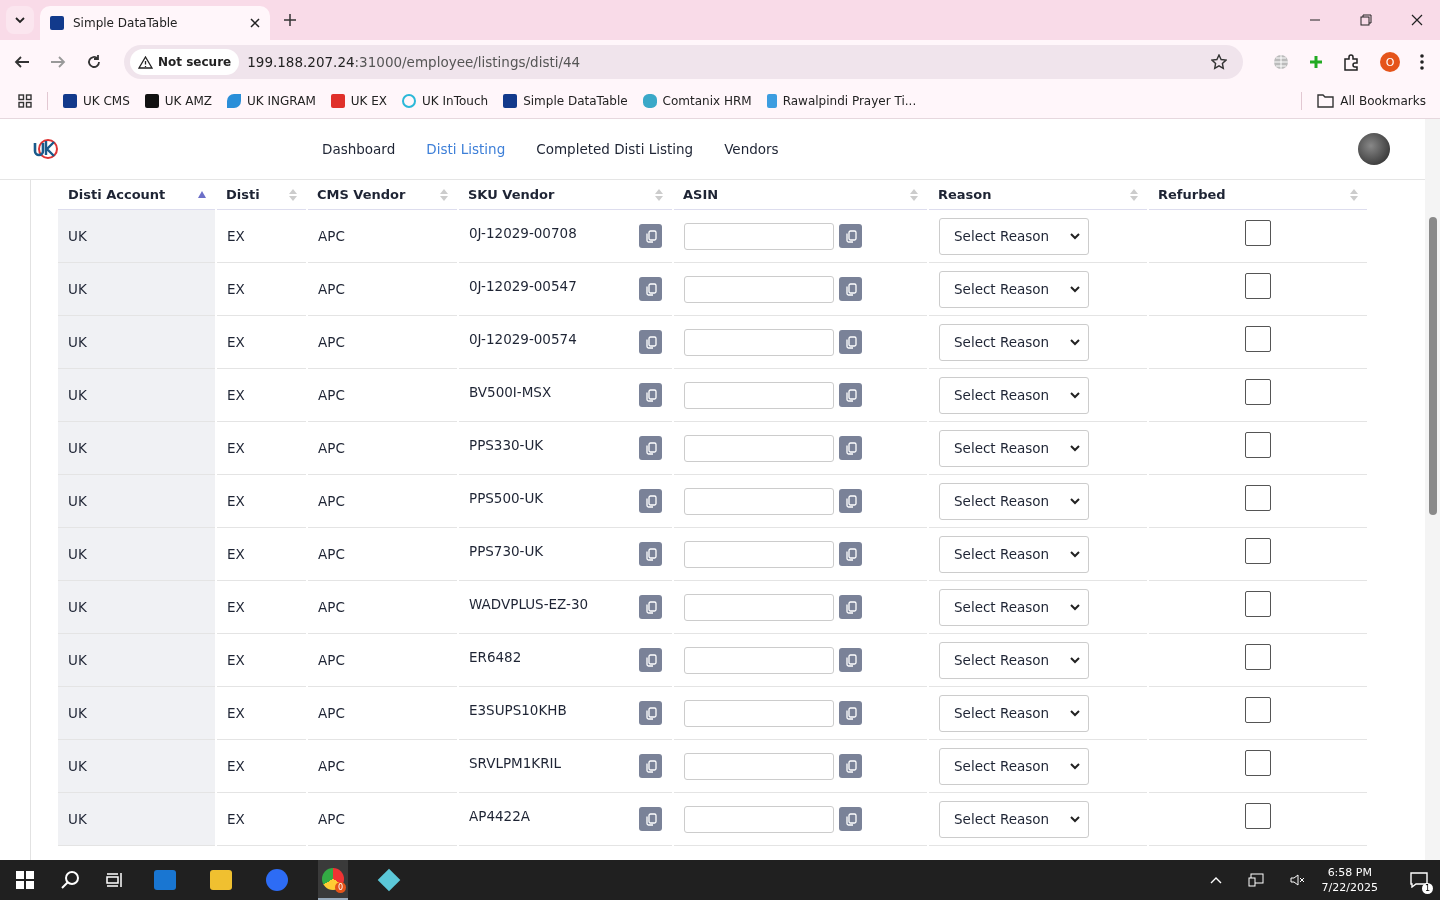  Describe the element at coordinates (800, 195) in the screenshot. I see `column-header: ASIN` at that location.